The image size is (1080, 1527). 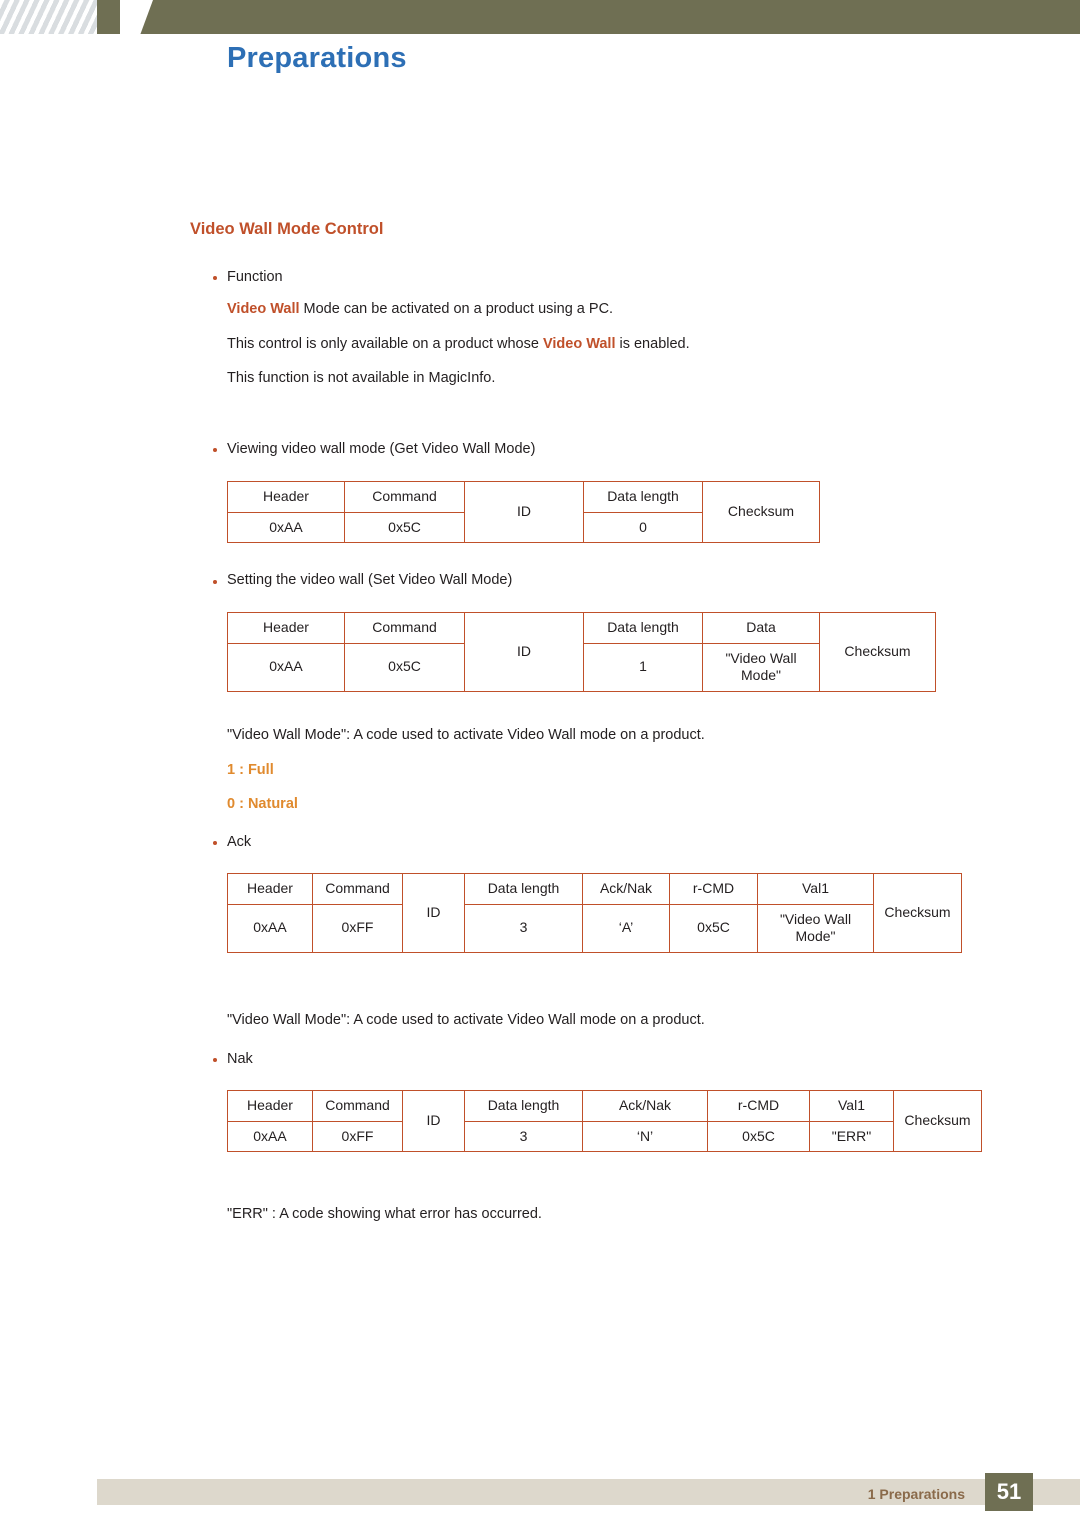 I want to click on page-header-bar, so click(x=540, y=17).